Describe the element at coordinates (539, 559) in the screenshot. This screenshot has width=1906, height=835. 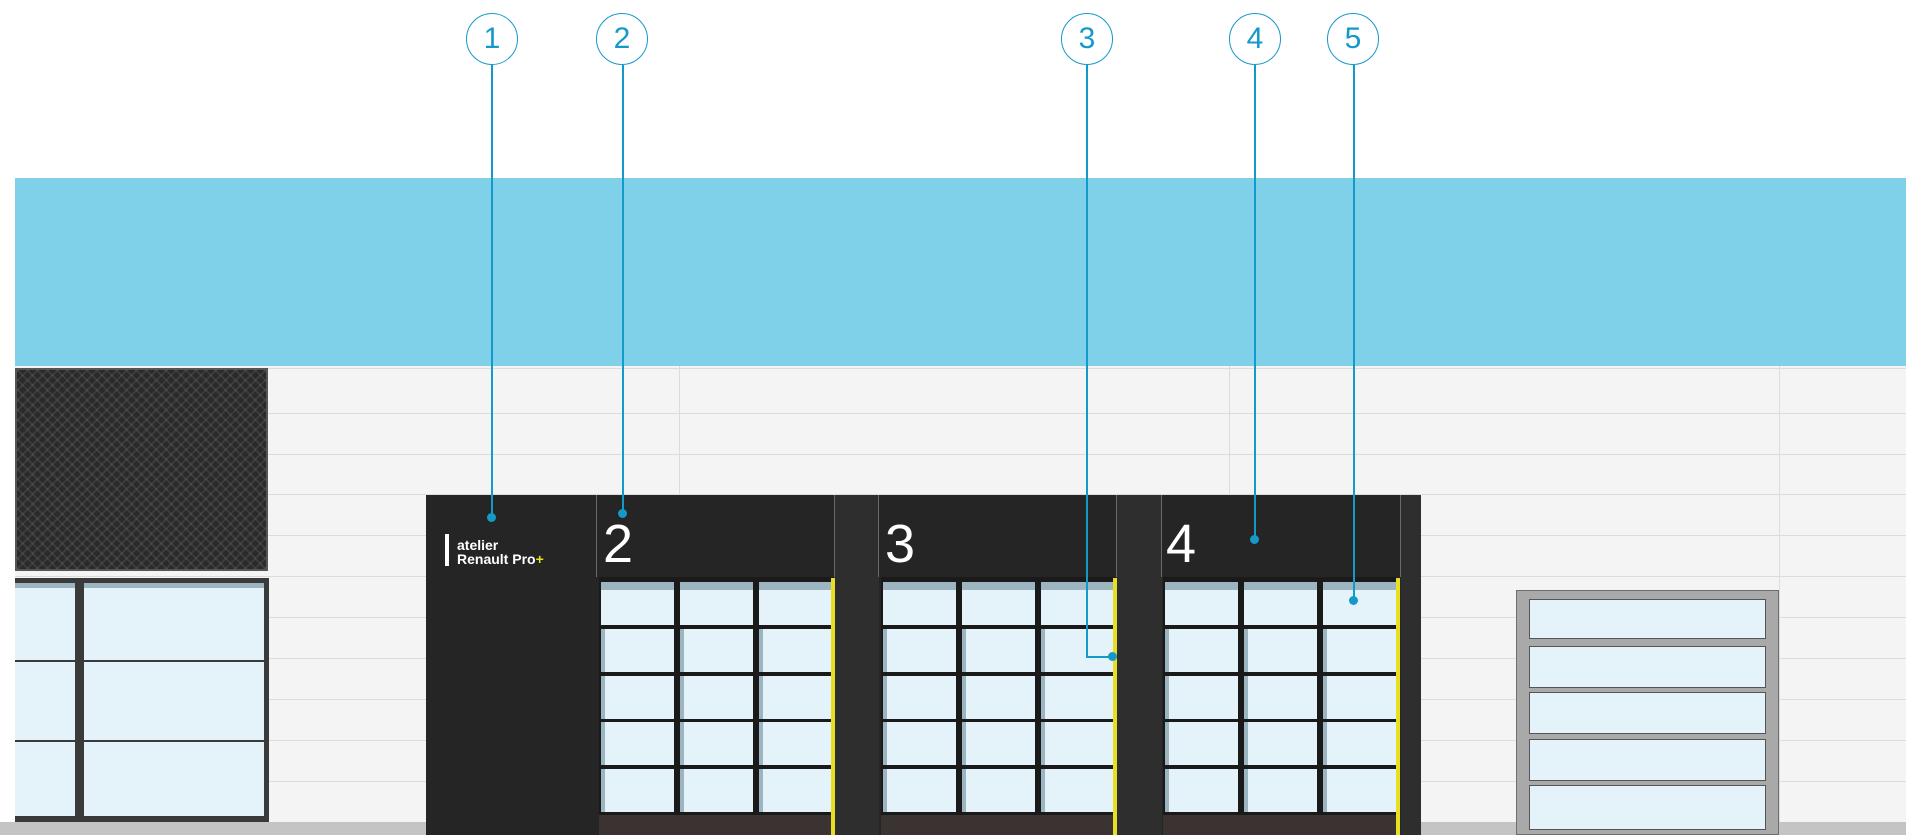
I see `logo-plus-sign: +` at that location.